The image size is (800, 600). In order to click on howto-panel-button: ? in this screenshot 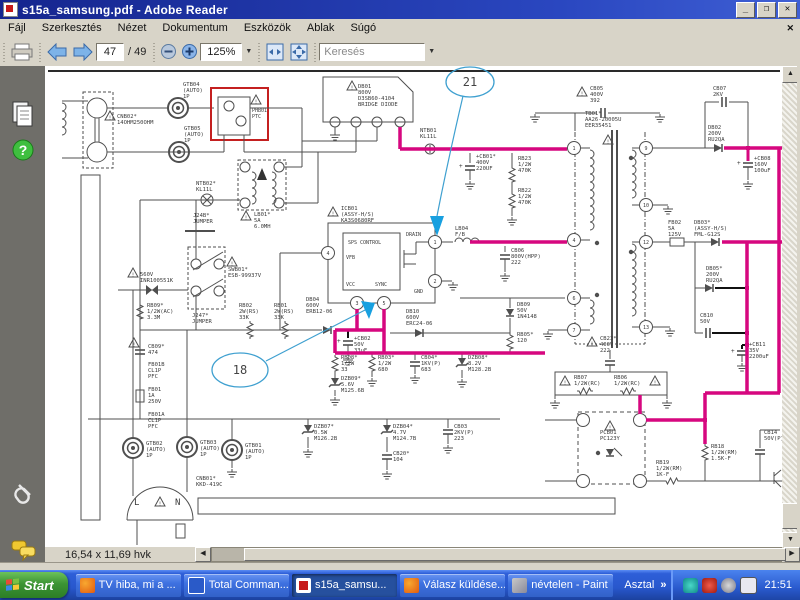, I will do `click(23, 152)`.